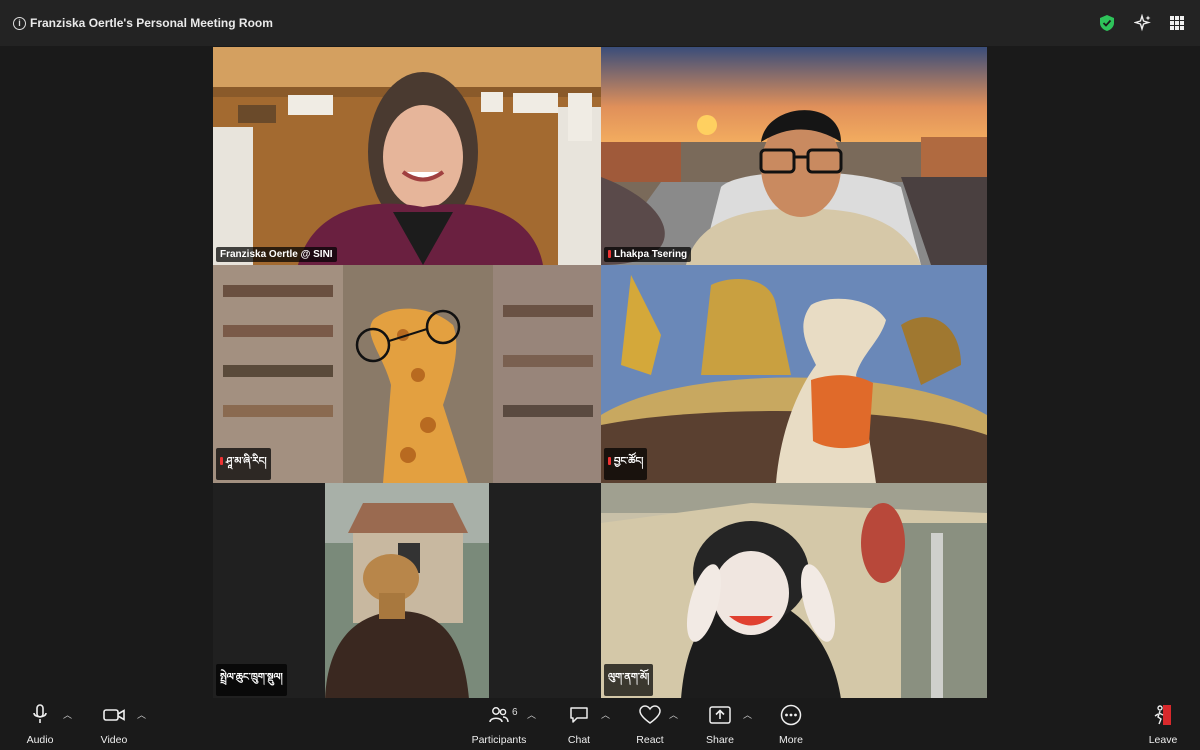 The image size is (1200, 750). Describe the element at coordinates (114, 715) in the screenshot. I see `video-camera-icon` at that location.